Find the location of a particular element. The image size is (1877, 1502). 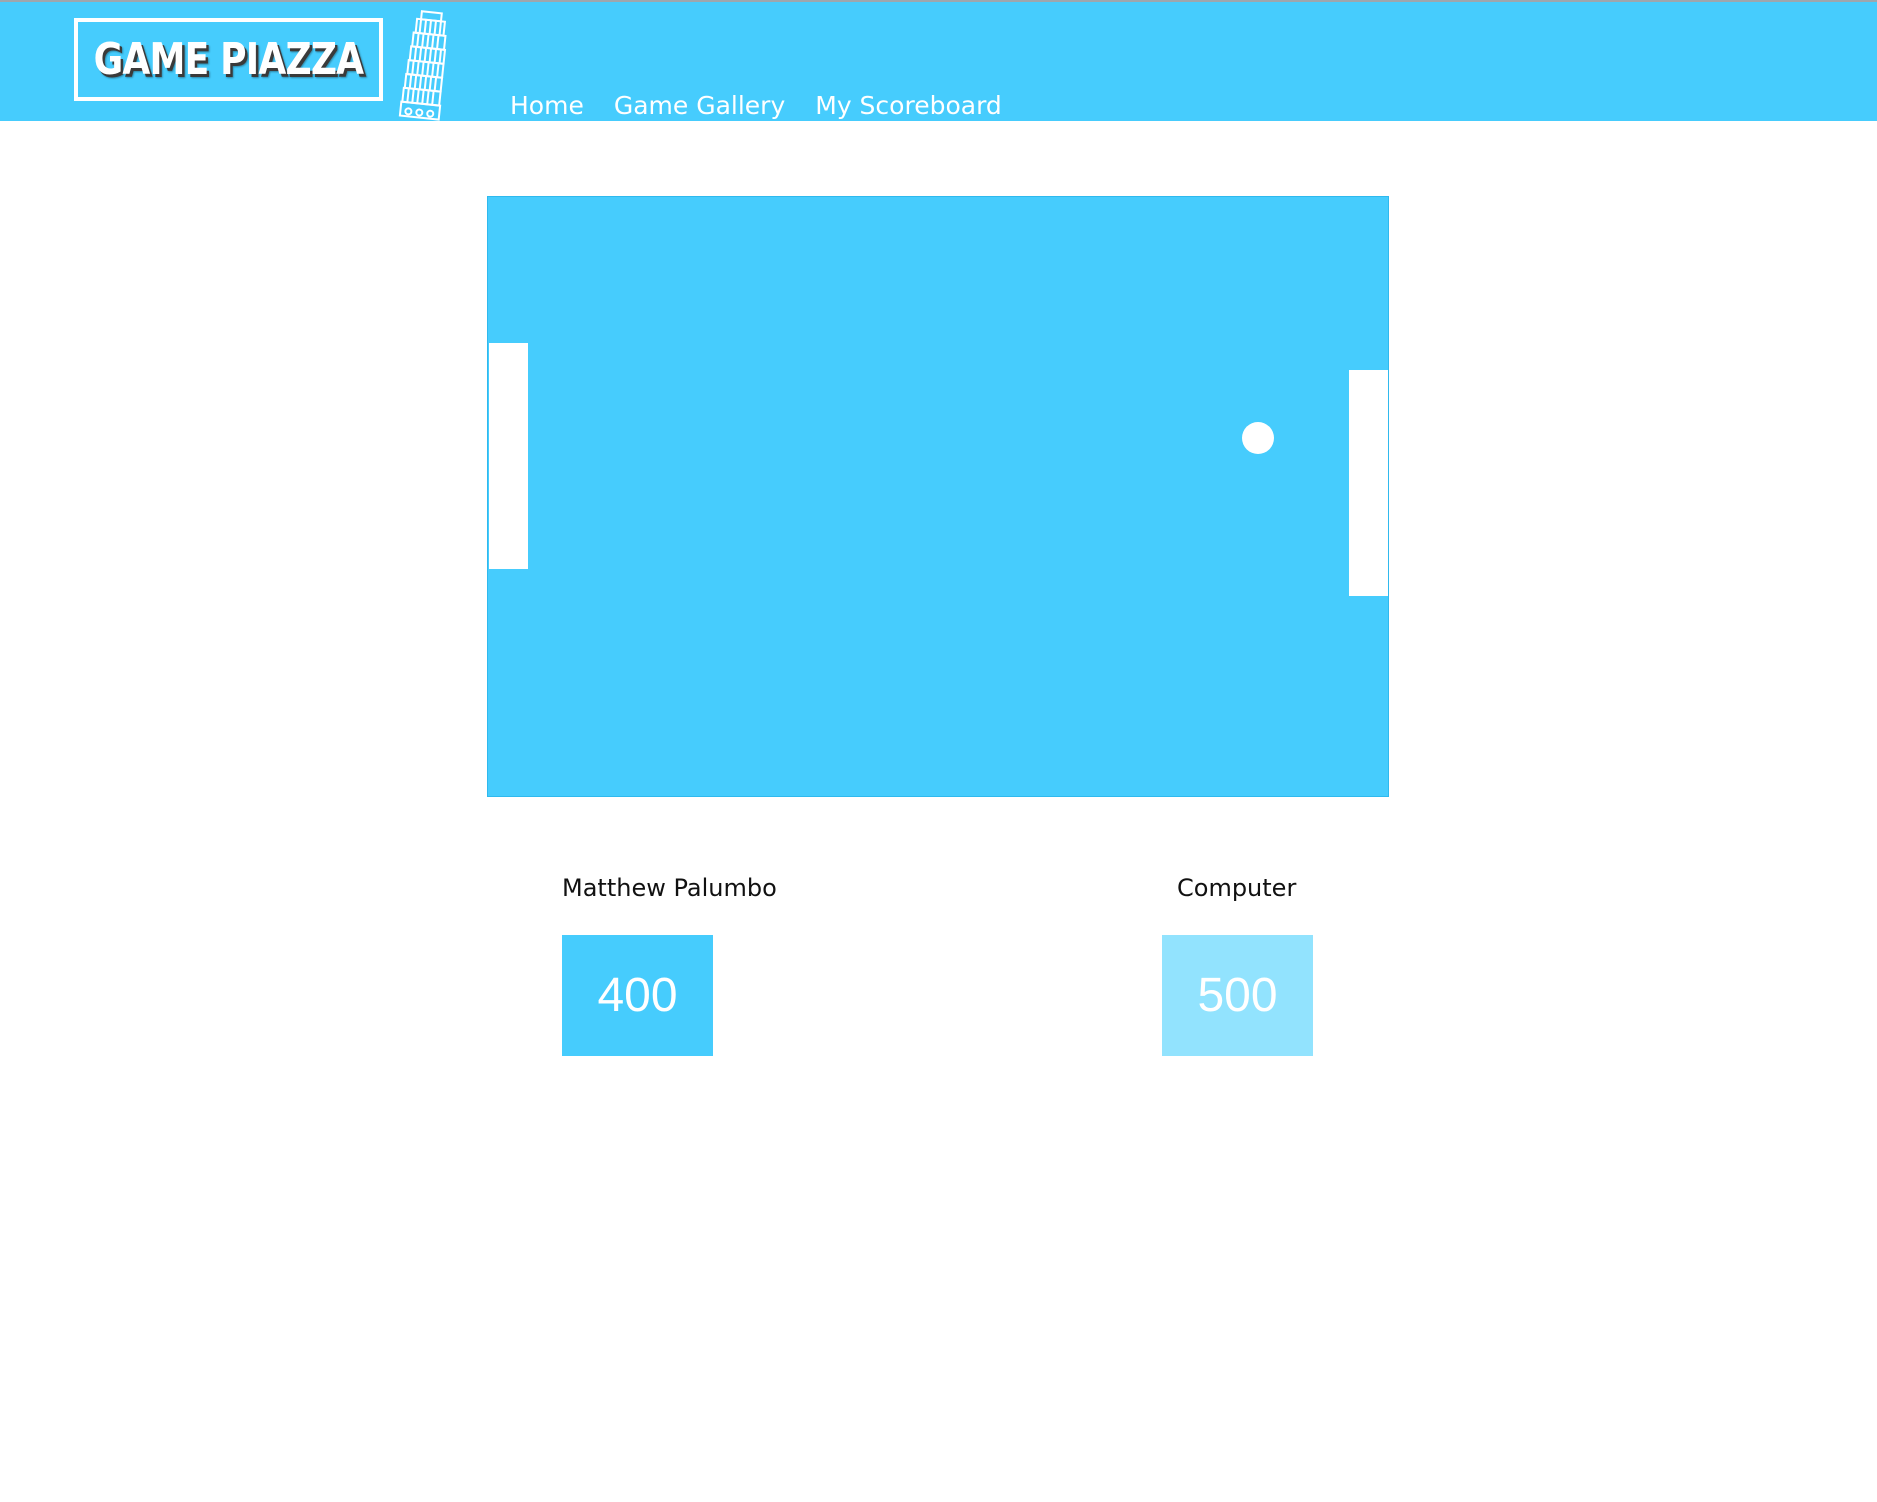

leaning-tower-icon is located at coordinates (426, 66).